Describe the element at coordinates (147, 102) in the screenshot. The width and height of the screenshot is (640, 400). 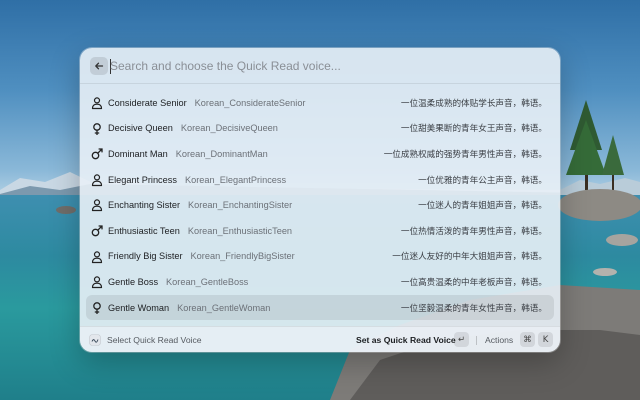
I see `voice-title: Considerate Senior` at that location.